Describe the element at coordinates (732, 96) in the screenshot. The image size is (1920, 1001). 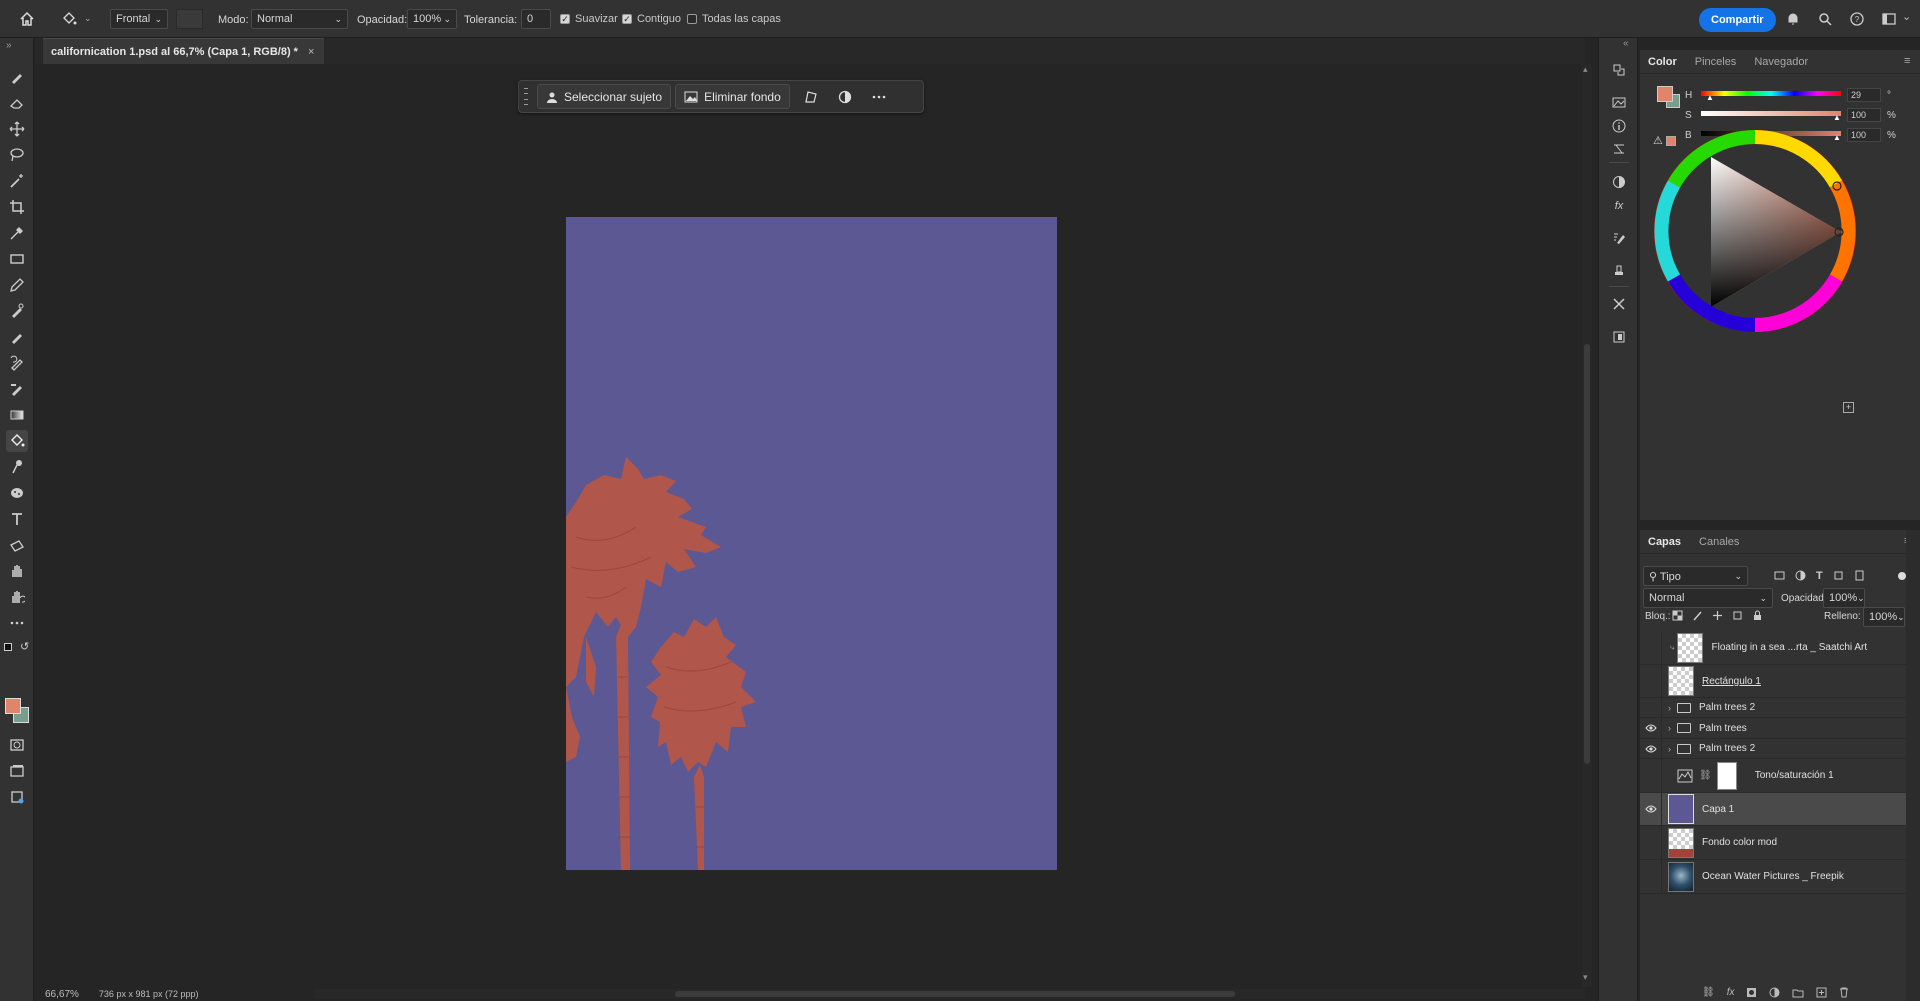
I see `remove-background-button: Eliminar fondo` at that location.